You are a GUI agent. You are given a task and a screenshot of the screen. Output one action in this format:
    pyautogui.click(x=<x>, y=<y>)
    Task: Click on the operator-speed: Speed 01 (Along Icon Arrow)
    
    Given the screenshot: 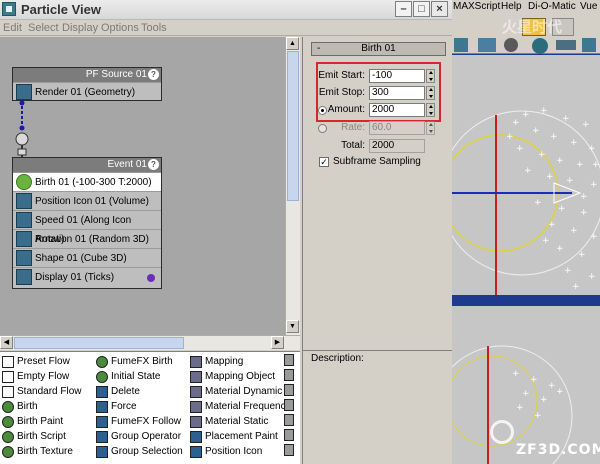 What is the action you would take?
    pyautogui.click(x=87, y=227)
    